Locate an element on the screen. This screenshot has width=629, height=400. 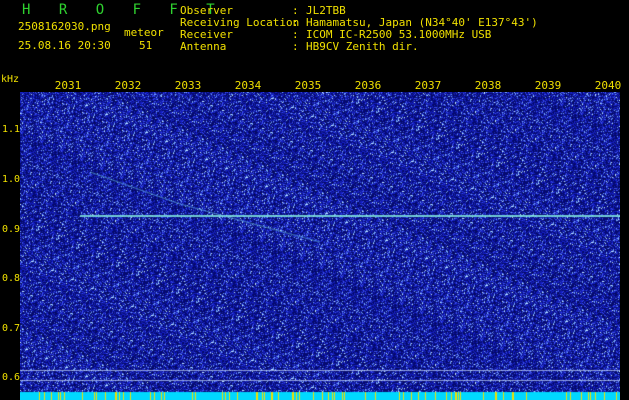
event-count: 51 is located at coordinates (146, 45).